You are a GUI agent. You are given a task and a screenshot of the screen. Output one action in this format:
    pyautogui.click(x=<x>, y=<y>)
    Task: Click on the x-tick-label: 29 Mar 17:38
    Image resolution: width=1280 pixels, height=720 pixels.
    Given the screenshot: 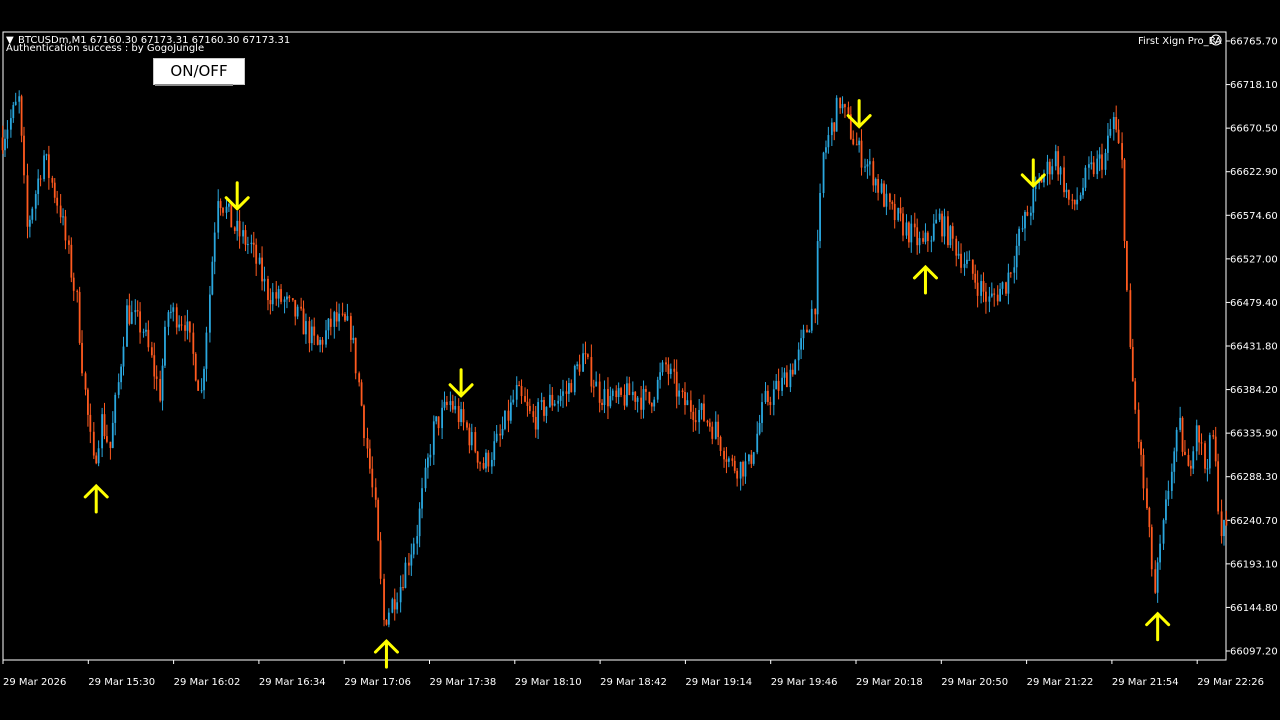 What is the action you would take?
    pyautogui.click(x=463, y=682)
    